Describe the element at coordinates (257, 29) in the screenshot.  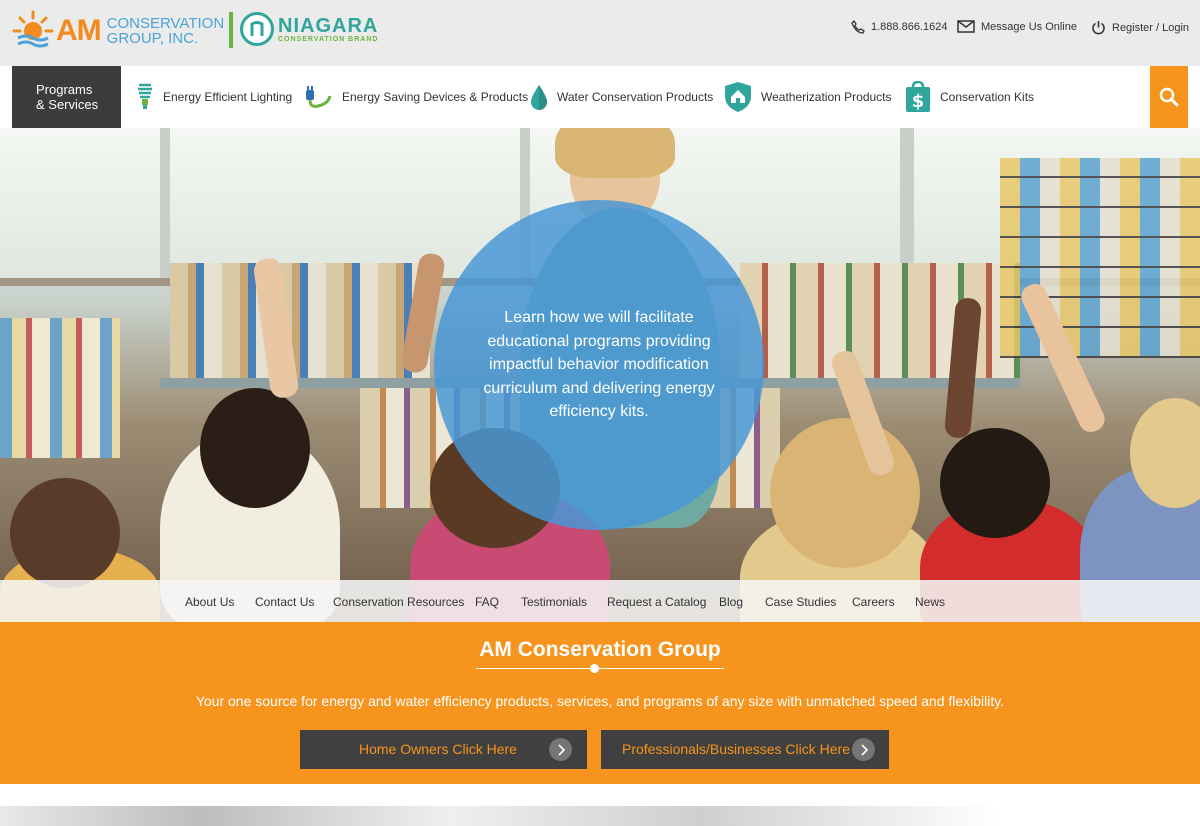
I see `niagara-emblem-icon` at that location.